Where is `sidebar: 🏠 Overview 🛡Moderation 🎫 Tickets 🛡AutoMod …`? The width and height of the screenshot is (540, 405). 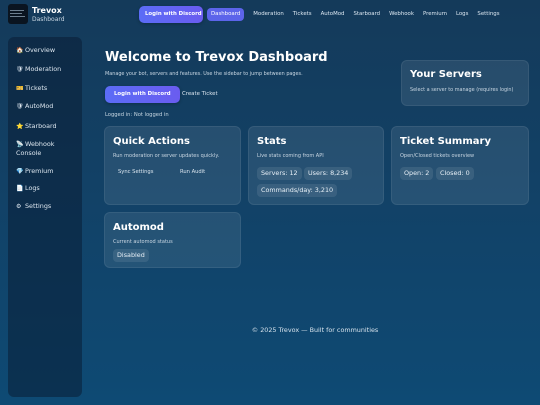 sidebar: 🏠 Overview 🛡Moderation 🎫 Tickets 🛡AutoMod … is located at coordinates (45, 217).